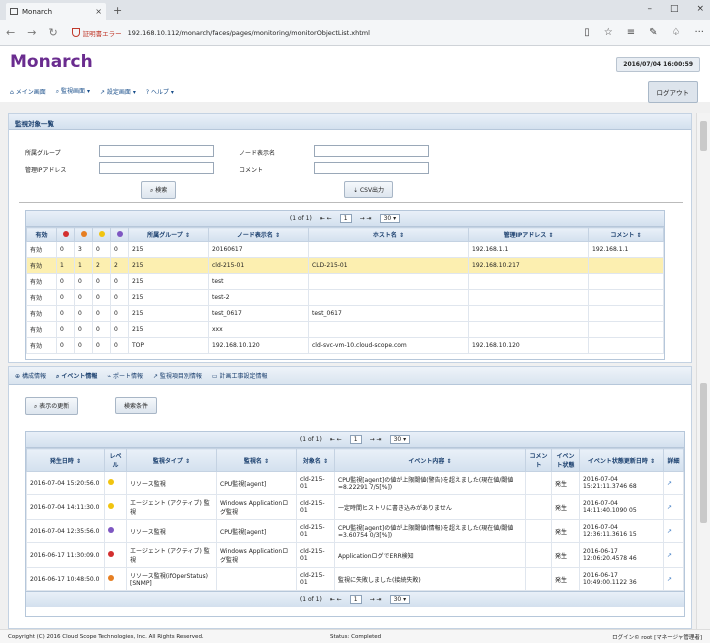 This screenshot has height=643, width=710. I want to click on cell-comment, so click(538, 531).